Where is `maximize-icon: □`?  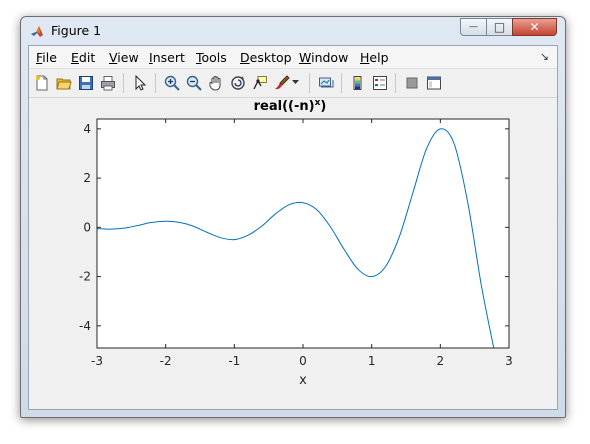
maximize-icon: □ is located at coordinates (499, 27).